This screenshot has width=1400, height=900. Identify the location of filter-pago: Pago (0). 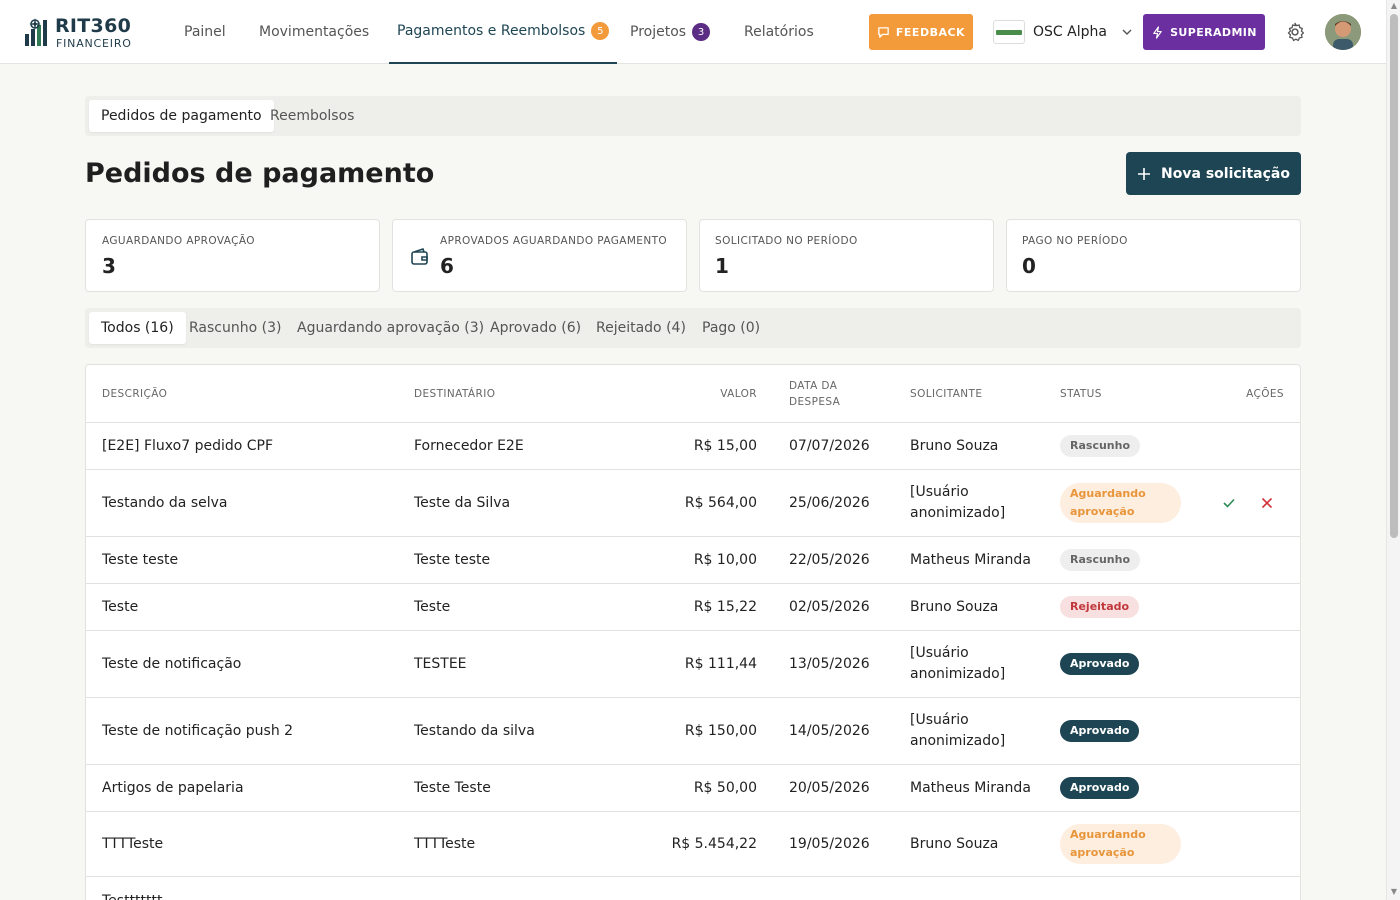
(731, 328).